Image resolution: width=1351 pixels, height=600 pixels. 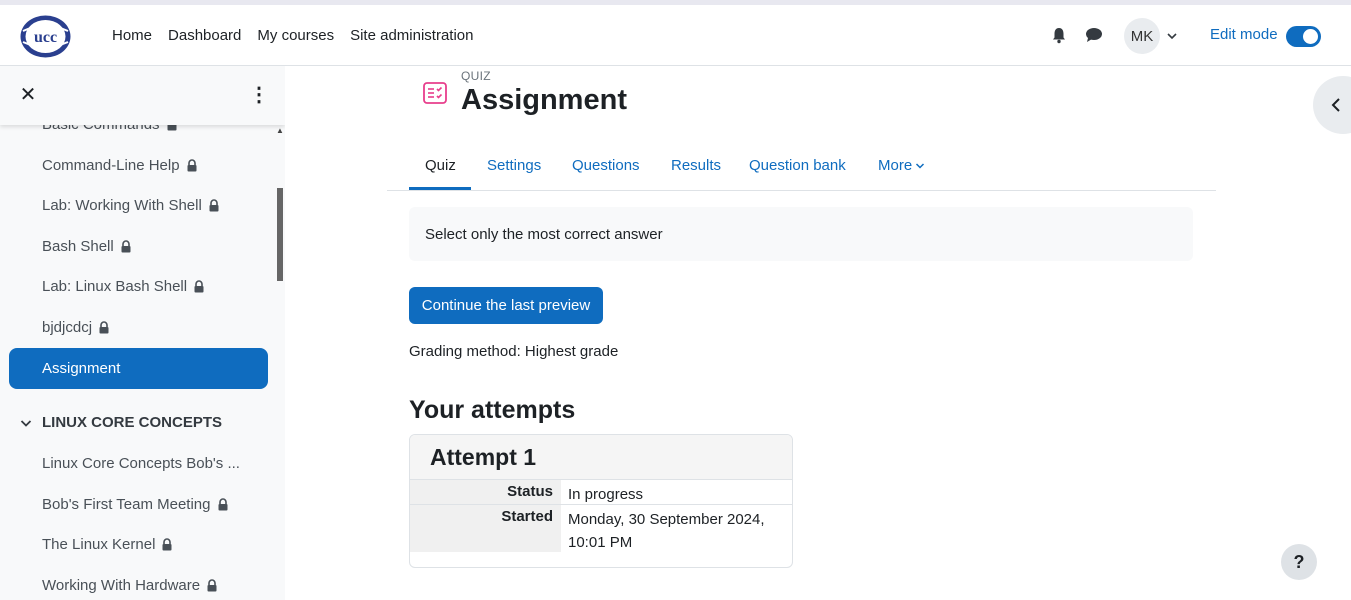 I want to click on status-label: Status, so click(x=485, y=492).